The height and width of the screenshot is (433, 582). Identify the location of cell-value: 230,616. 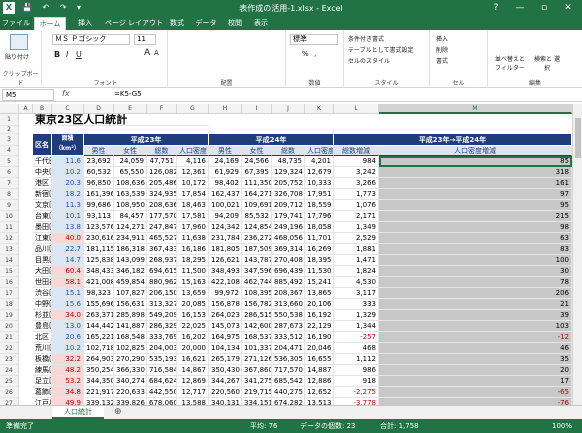
(99, 238).